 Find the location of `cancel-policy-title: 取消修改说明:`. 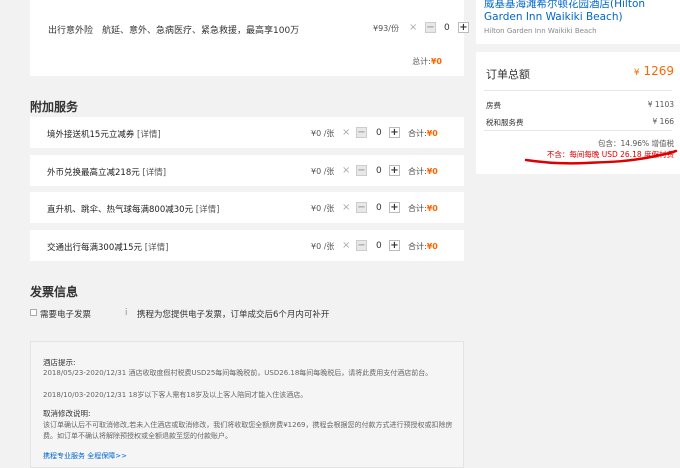

cancel-policy-title: 取消修改说明: is located at coordinates (67, 413).